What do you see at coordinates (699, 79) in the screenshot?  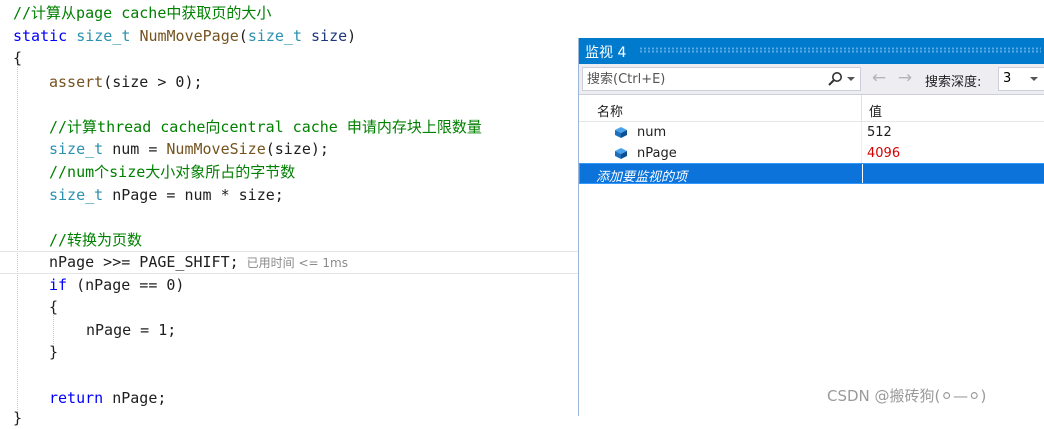 I see `search-input` at bounding box center [699, 79].